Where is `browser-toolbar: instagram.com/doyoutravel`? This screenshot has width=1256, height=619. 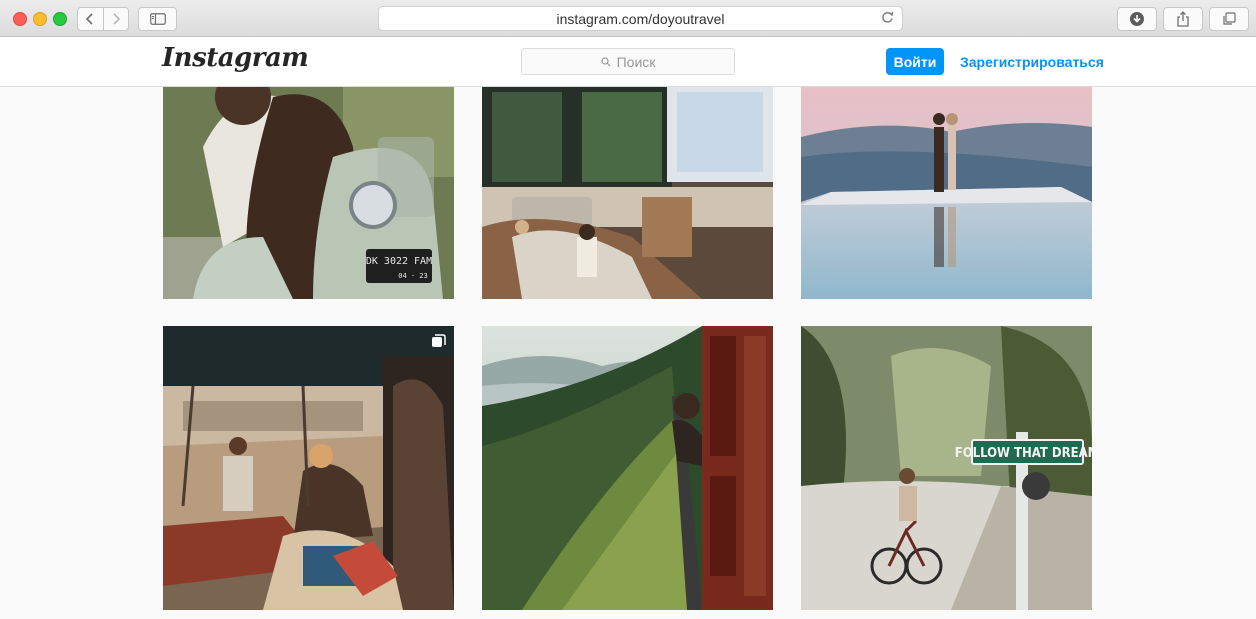
browser-toolbar: instagram.com/doyoutravel is located at coordinates (628, 18).